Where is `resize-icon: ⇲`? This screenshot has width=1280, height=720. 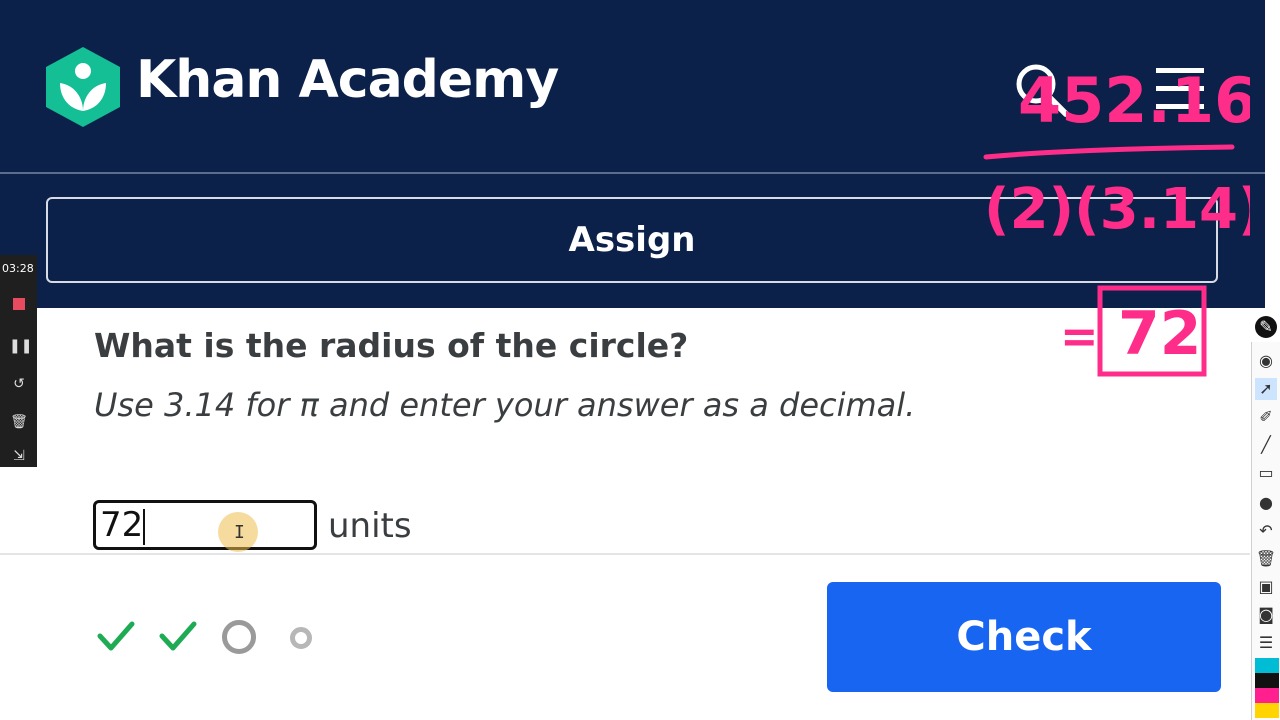
resize-icon: ⇲ is located at coordinates (19, 456).